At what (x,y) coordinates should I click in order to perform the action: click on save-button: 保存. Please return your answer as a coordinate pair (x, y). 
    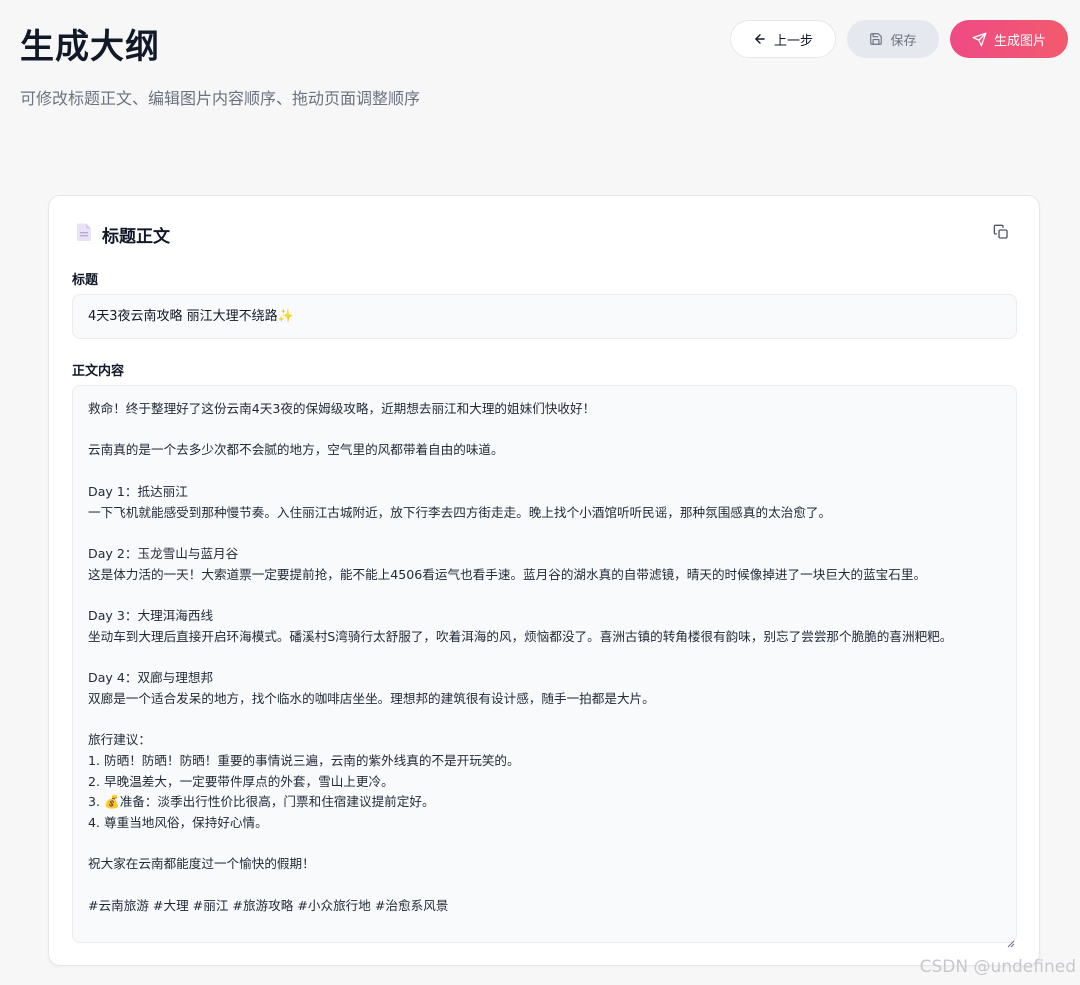
    Looking at the image, I should click on (893, 39).